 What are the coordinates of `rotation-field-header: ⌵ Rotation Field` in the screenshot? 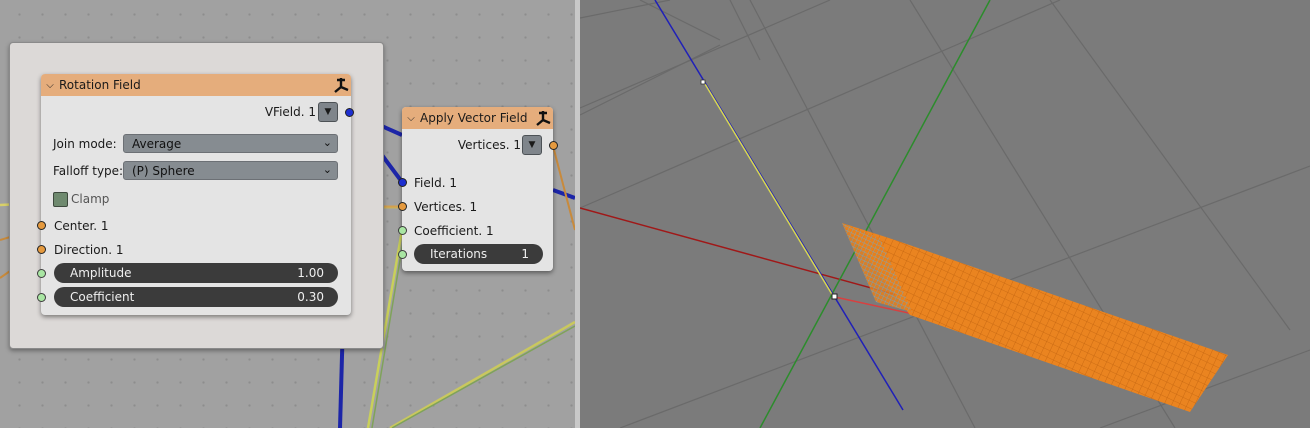 It's located at (196, 85).